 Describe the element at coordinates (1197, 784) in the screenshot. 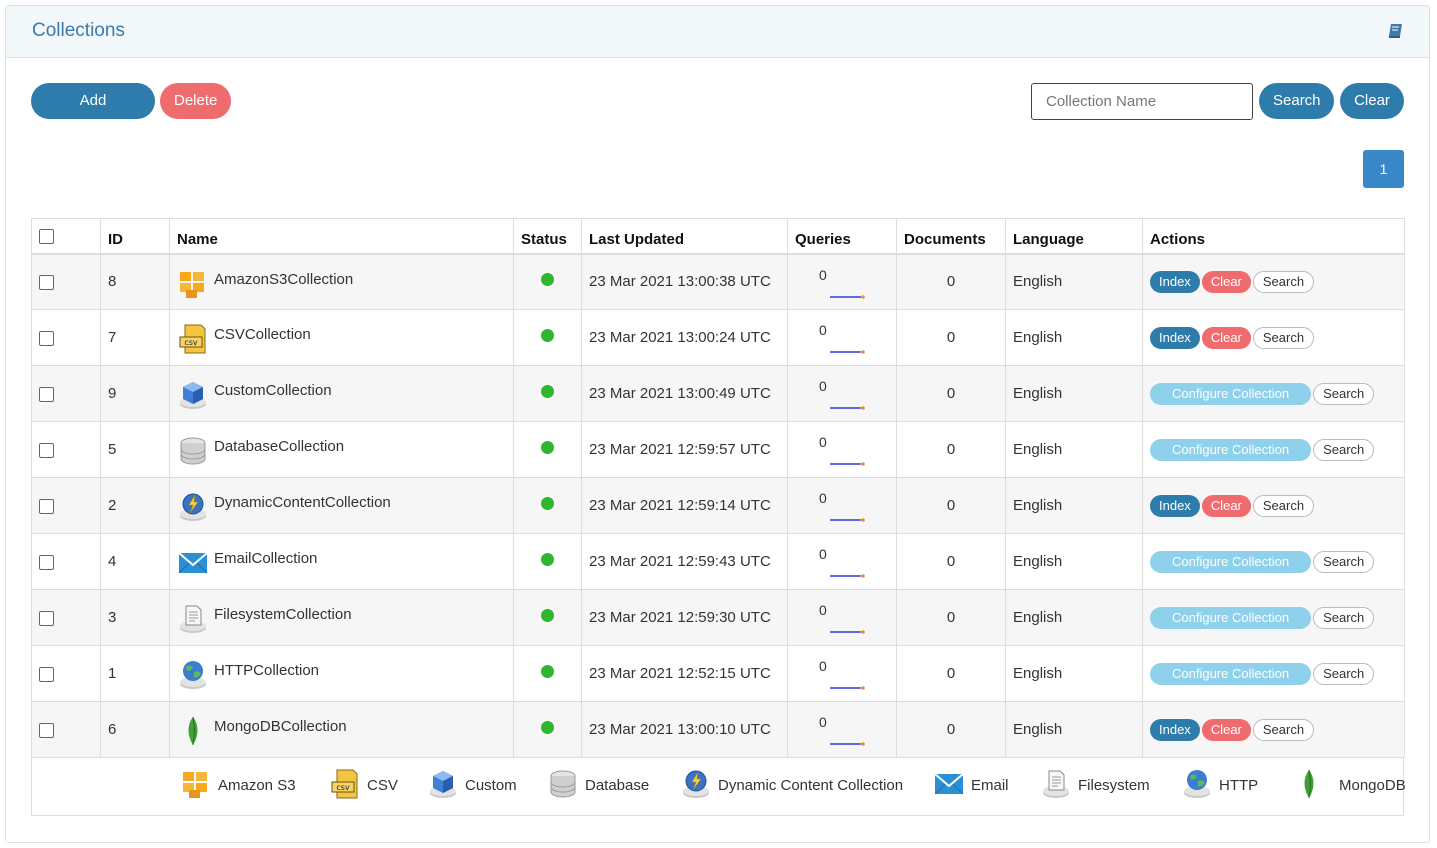

I see `http-icon` at that location.